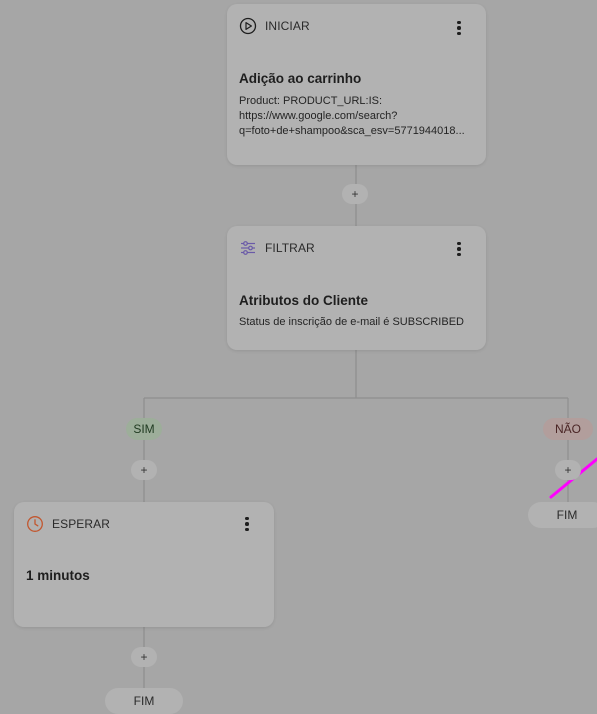 The height and width of the screenshot is (714, 597). What do you see at coordinates (144, 564) in the screenshot?
I see `wait-node-card: ESPERAR 1 minutos` at bounding box center [144, 564].